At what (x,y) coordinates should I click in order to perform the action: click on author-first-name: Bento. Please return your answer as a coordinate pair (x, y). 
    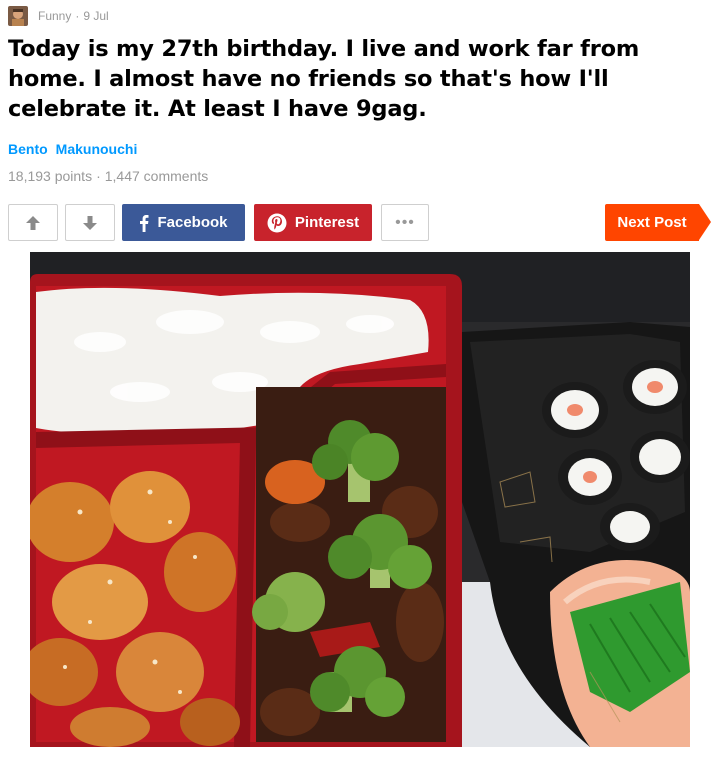
    Looking at the image, I should click on (28, 149).